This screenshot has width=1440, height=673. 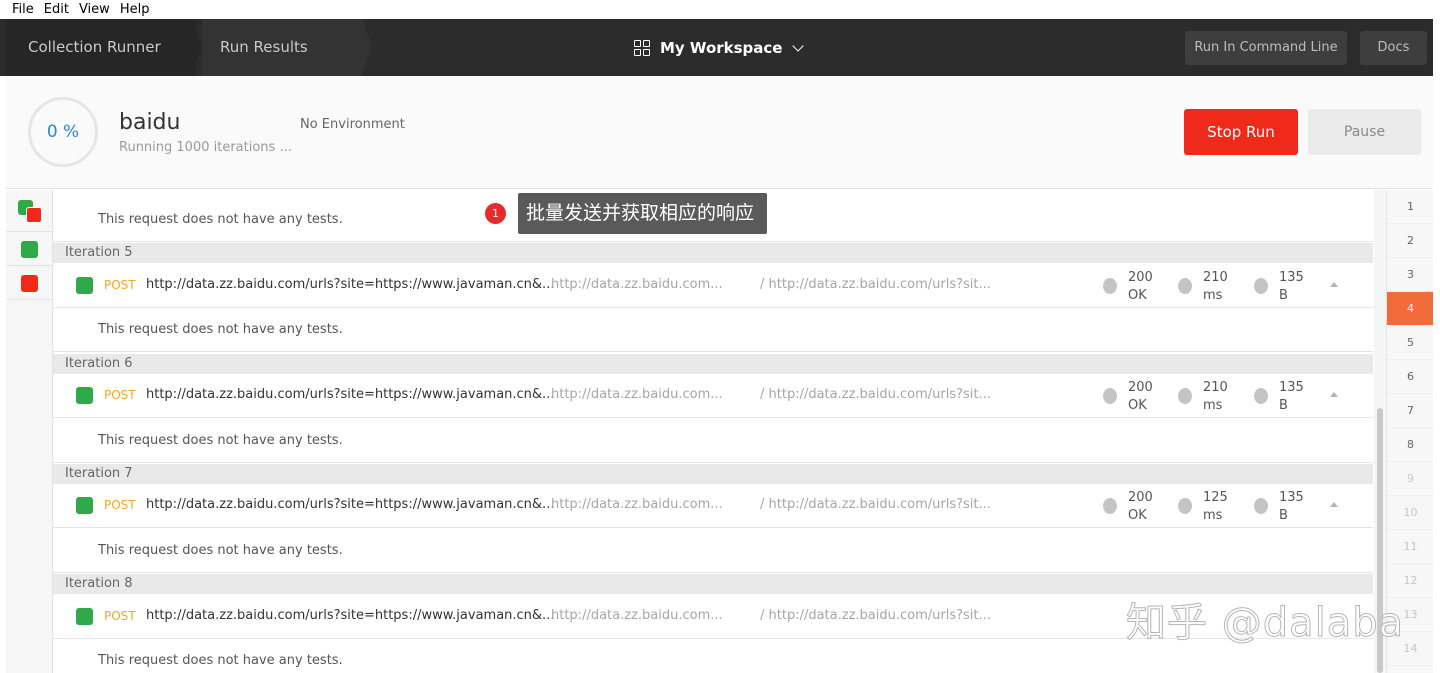 I want to click on workspace-name: My Workspace, so click(x=721, y=47).